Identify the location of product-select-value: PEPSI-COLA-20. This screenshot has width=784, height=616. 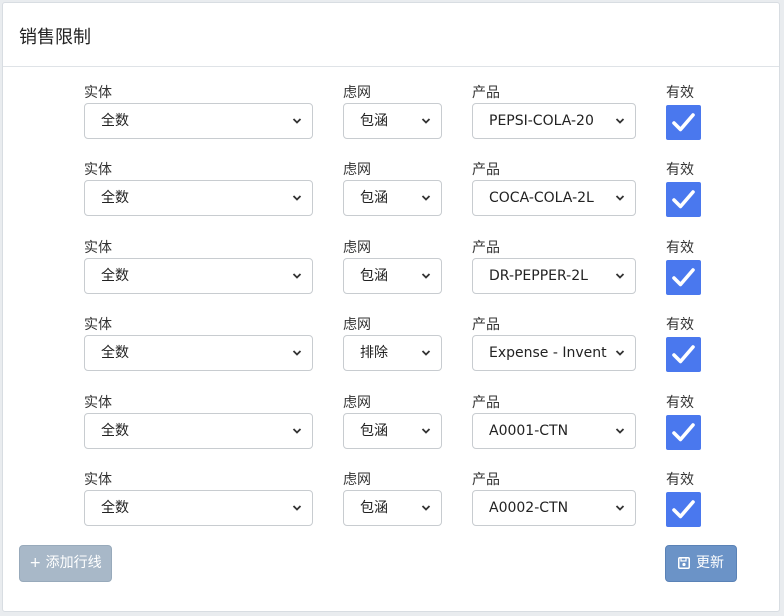
(541, 121).